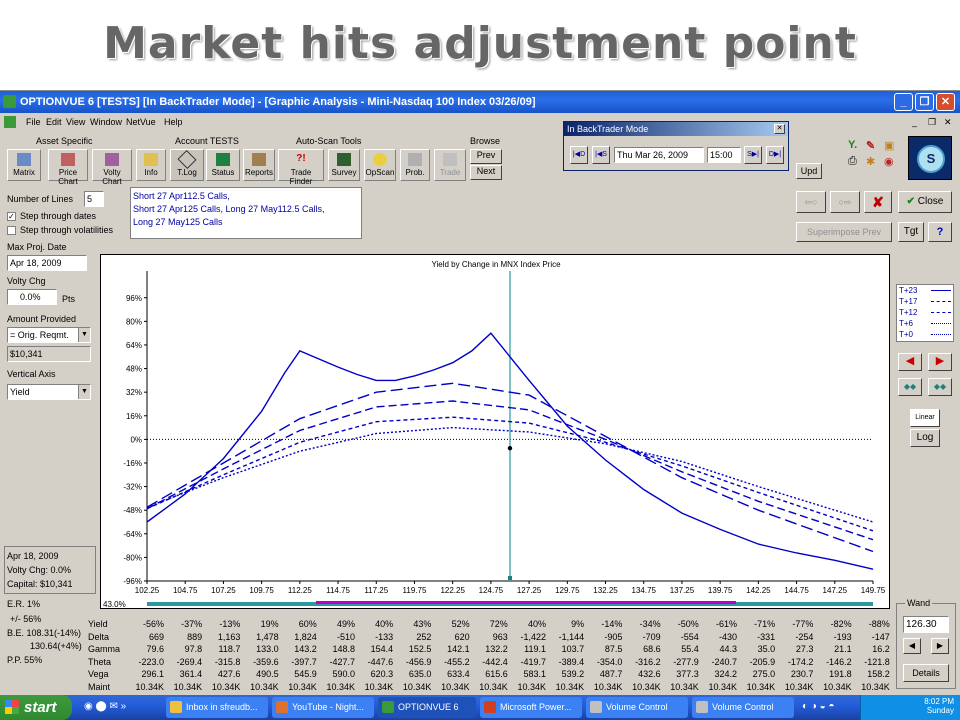 Image resolution: width=960 pixels, height=720 pixels. What do you see at coordinates (105, 706) in the screenshot?
I see `quicklaunch-icons: ◉ ⬤ ✉ »` at bounding box center [105, 706].